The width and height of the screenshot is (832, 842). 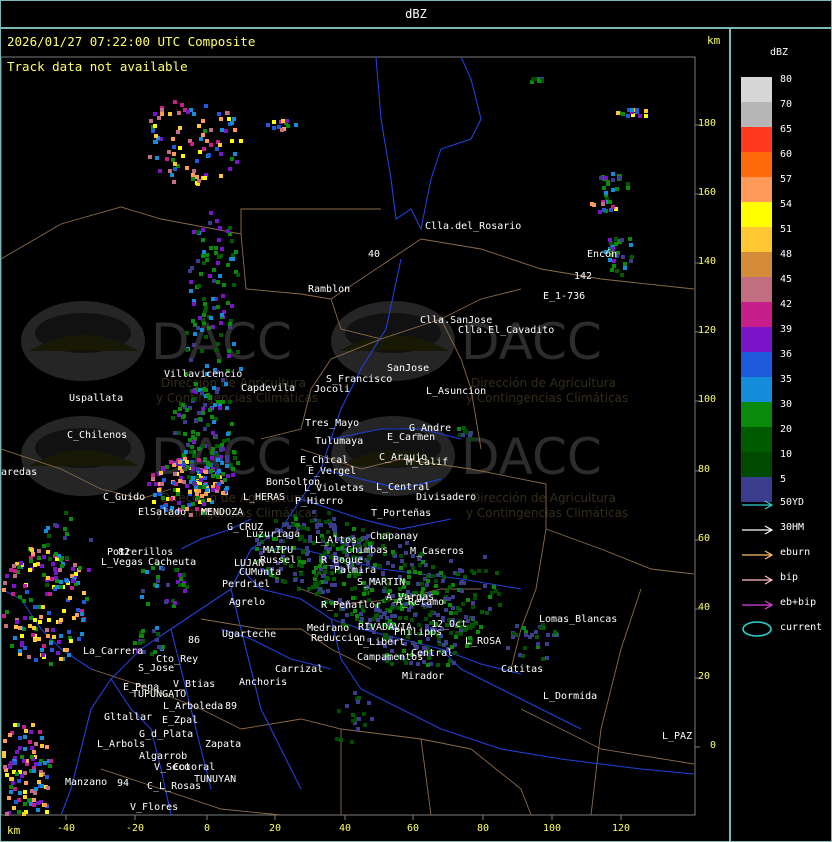 I want to click on place-label: CUMunta, so click(x=260, y=572).